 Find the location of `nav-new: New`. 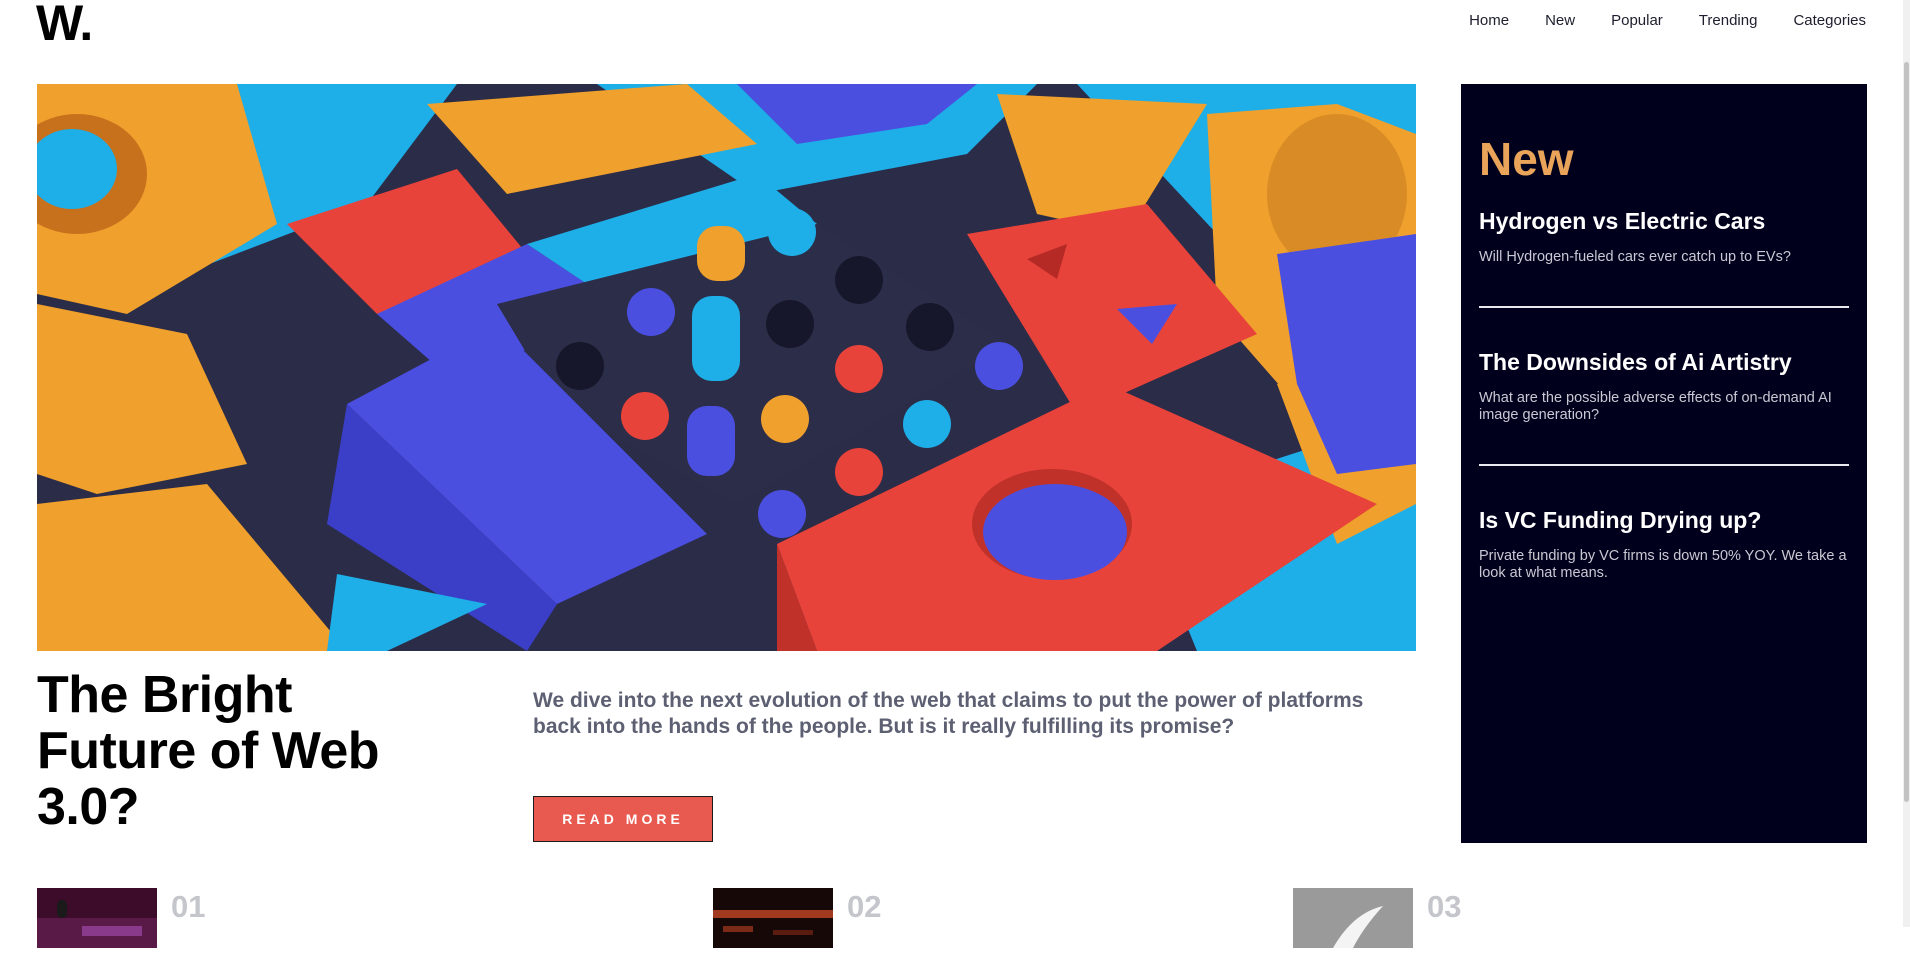

nav-new: New is located at coordinates (1560, 20).